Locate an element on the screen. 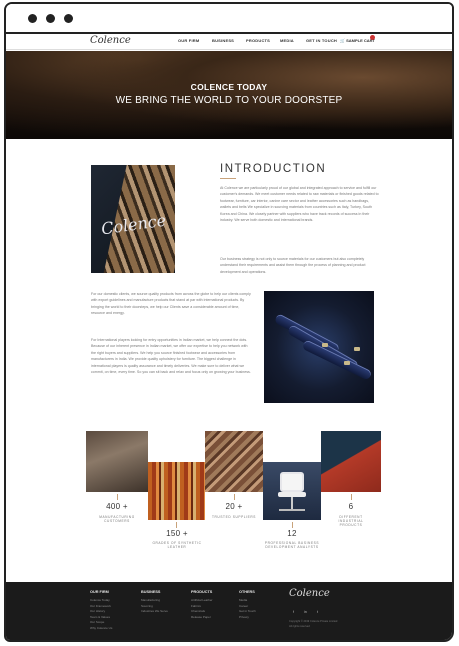  footer-link: Colence Today is located at coordinates (101, 601).